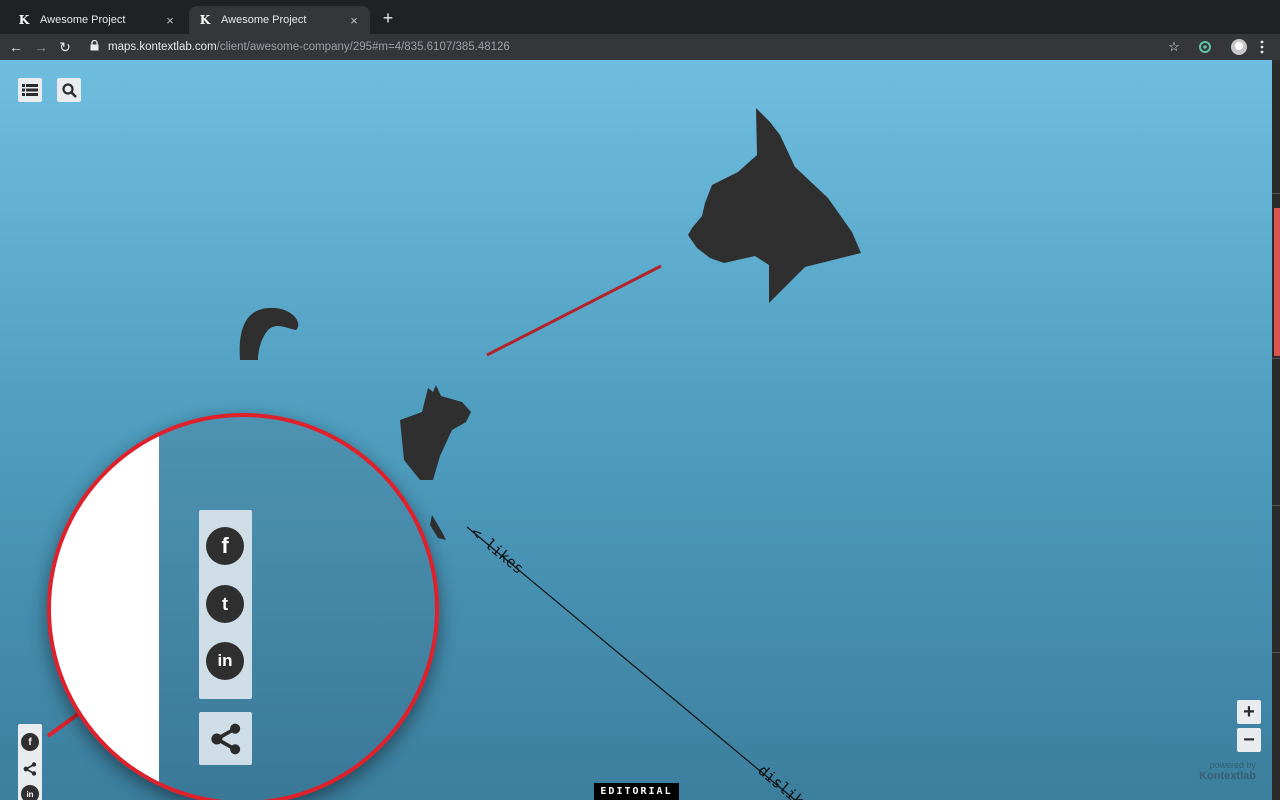  I want to click on magnified-social-panel: f t in, so click(225, 604).